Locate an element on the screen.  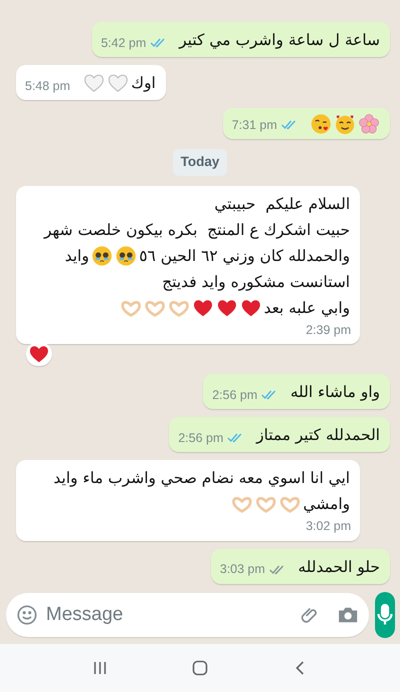
kissing-face-icon is located at coordinates (321, 124).